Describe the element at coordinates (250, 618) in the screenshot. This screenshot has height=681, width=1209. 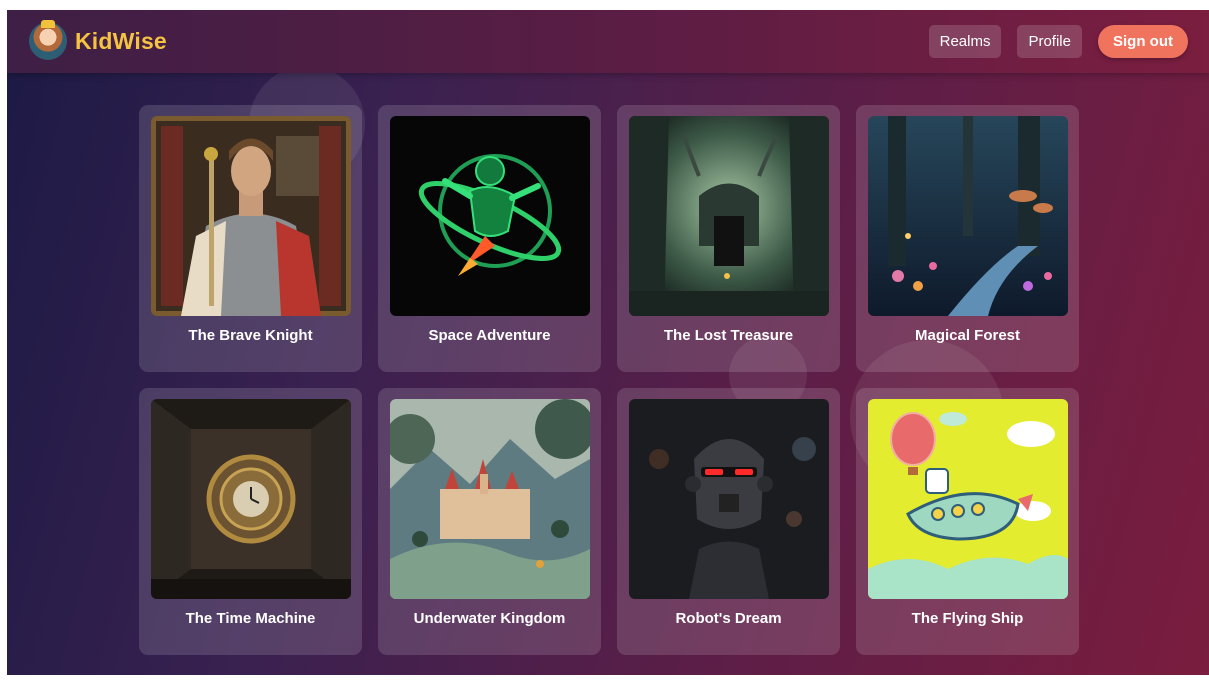
I see `story-title: The Time Machine` at that location.